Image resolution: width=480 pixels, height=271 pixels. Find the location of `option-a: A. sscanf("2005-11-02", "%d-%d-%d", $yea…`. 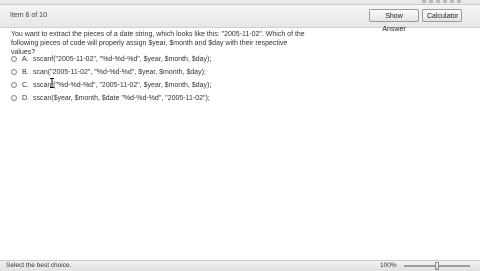

option-a: A. sscanf("2005-11-02", "%d-%d-%d", $yea… is located at coordinates (171, 59).